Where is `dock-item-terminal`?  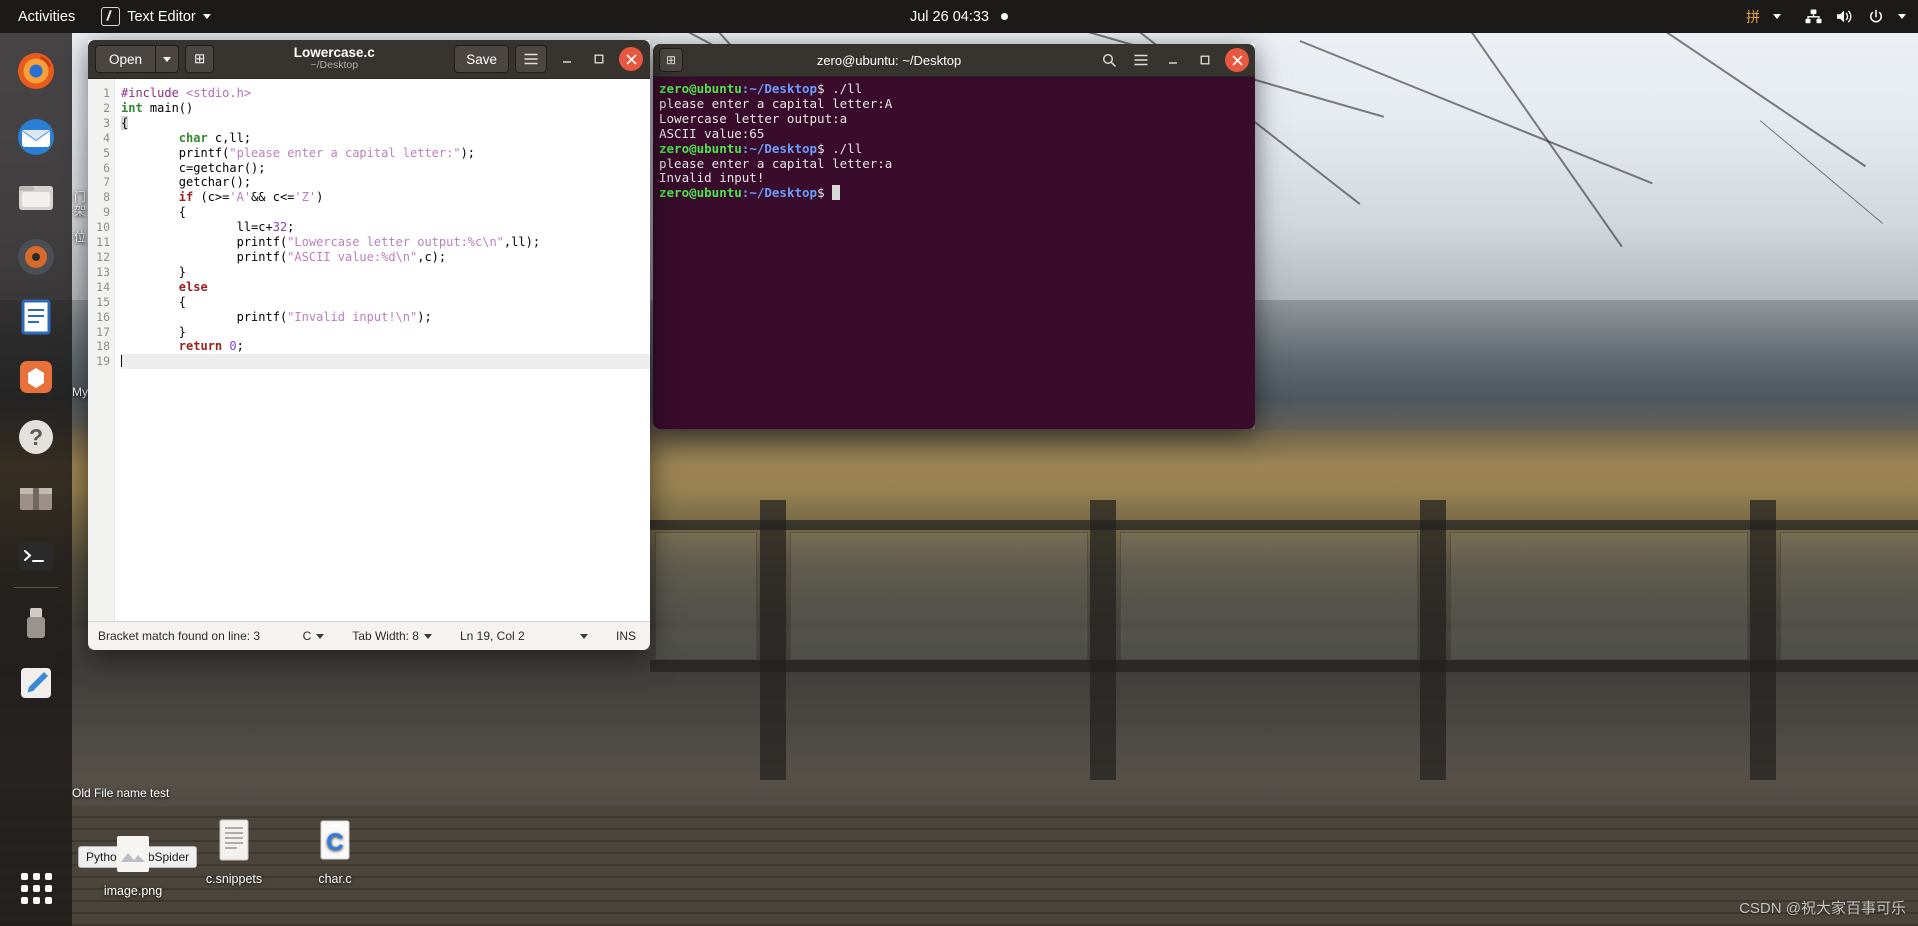
dock-item-terminal is located at coordinates (36, 557).